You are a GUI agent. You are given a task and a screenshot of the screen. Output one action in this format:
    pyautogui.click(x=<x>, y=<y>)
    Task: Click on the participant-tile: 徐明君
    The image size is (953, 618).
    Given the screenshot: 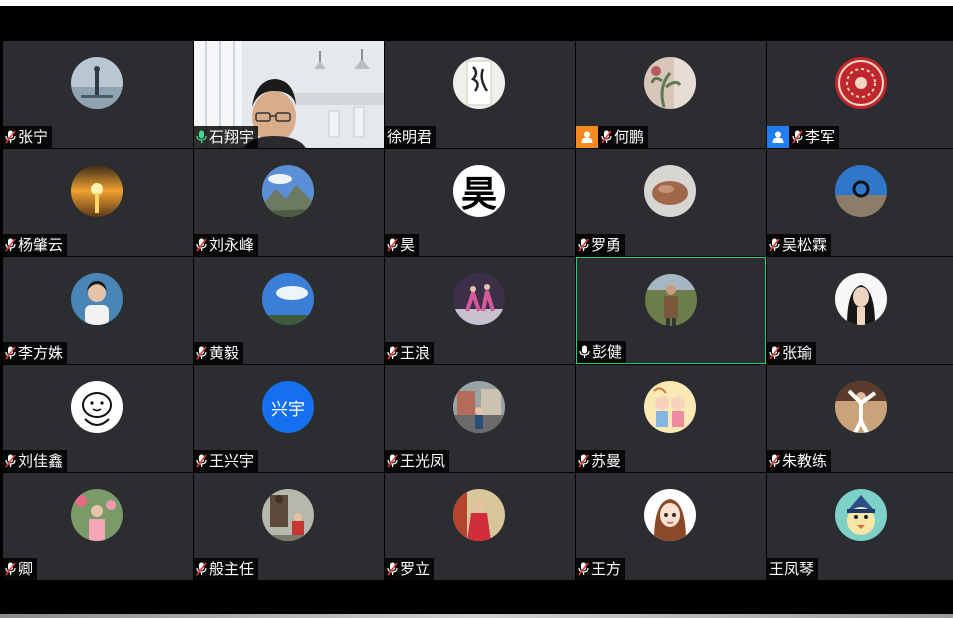 What is the action you would take?
    pyautogui.click(x=480, y=94)
    